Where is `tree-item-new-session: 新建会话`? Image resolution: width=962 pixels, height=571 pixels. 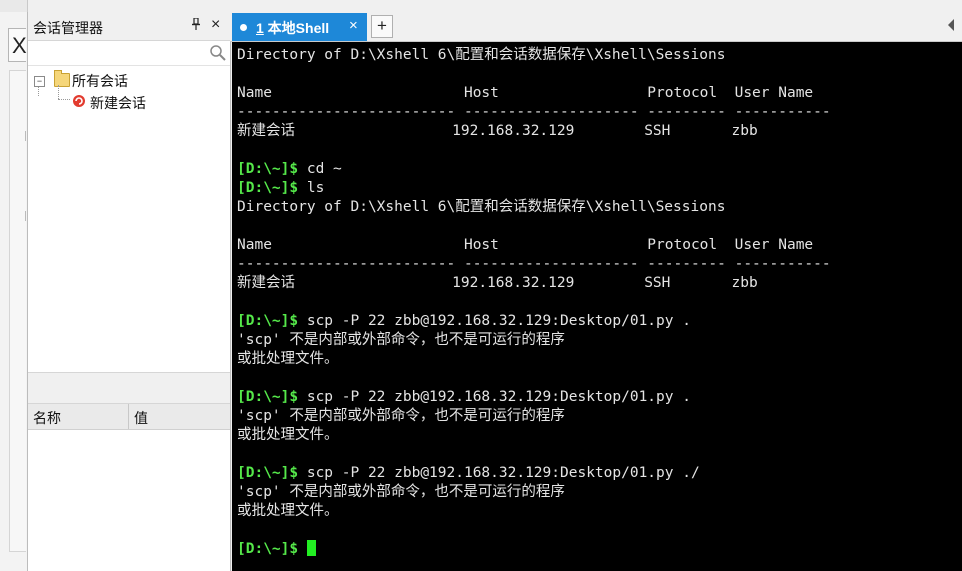
tree-item-new-session: 新建会话 is located at coordinates (118, 103).